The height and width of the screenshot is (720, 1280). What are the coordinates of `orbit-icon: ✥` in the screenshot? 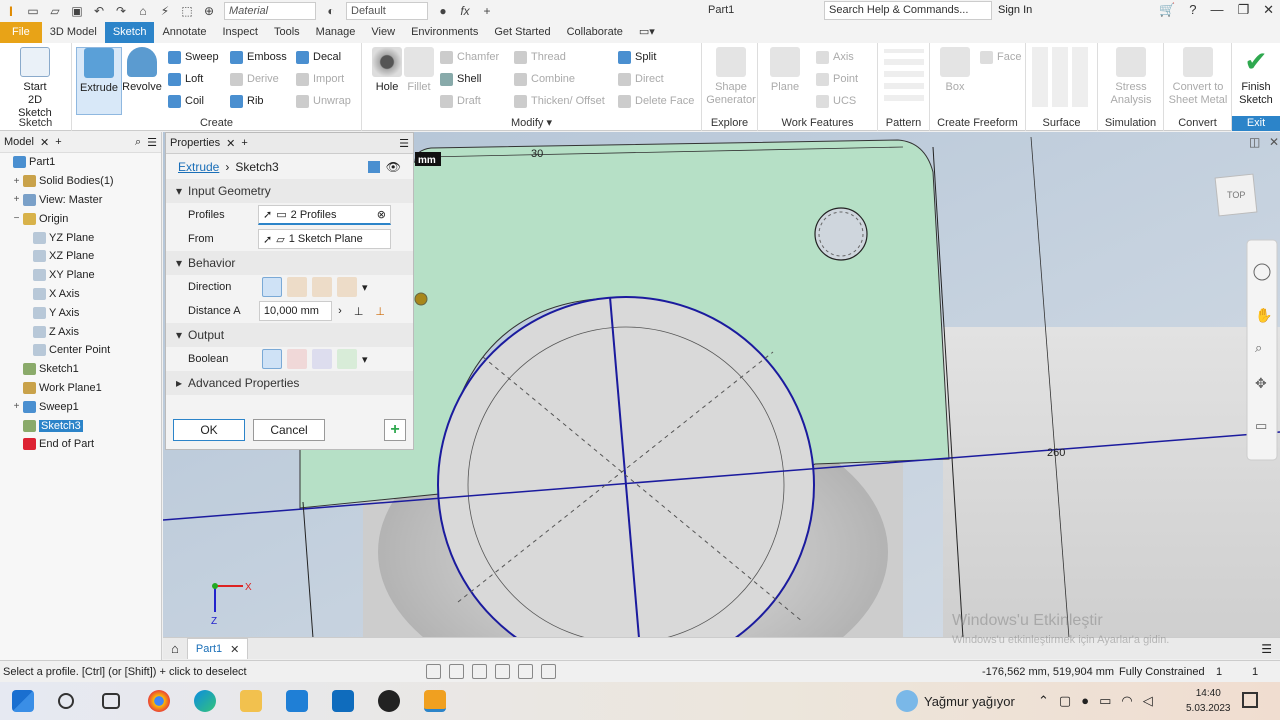 It's located at (1261, 383).